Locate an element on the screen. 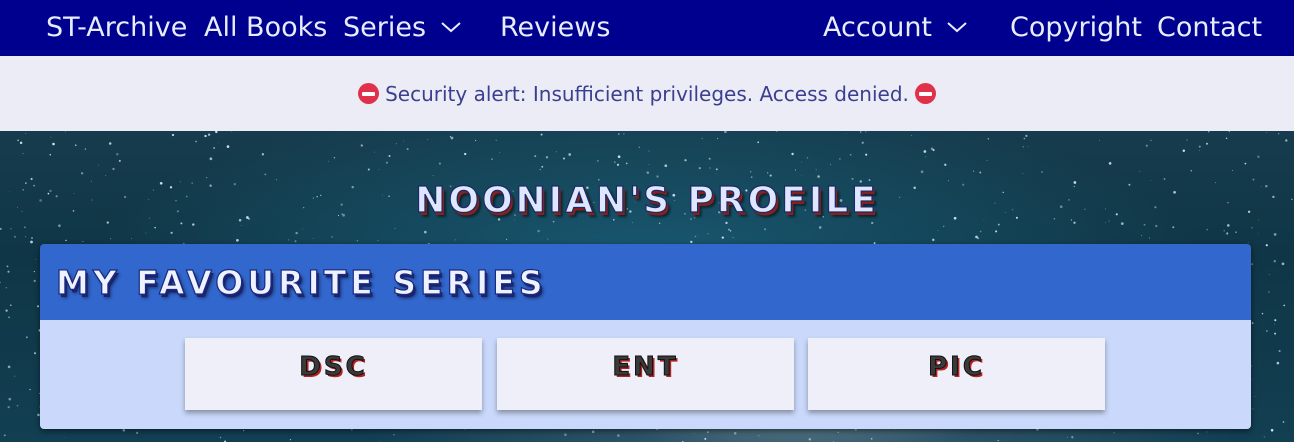  nav-account-dropdown: Account is located at coordinates (895, 28).